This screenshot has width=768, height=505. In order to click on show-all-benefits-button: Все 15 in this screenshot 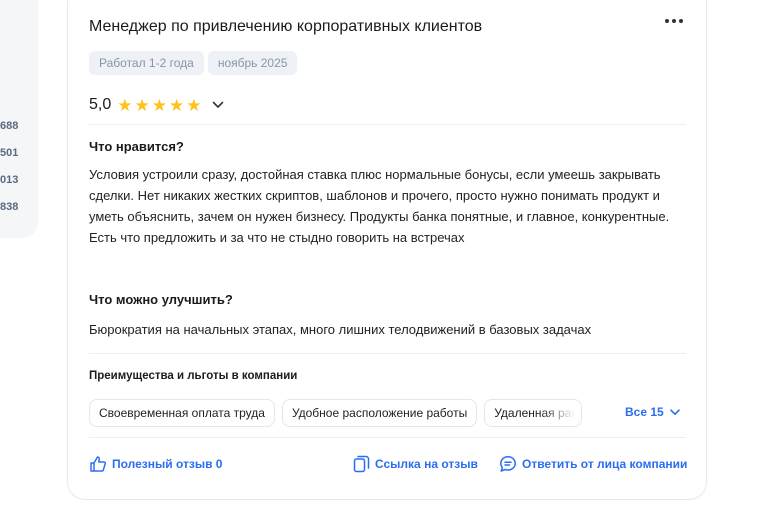, I will do `click(652, 412)`.